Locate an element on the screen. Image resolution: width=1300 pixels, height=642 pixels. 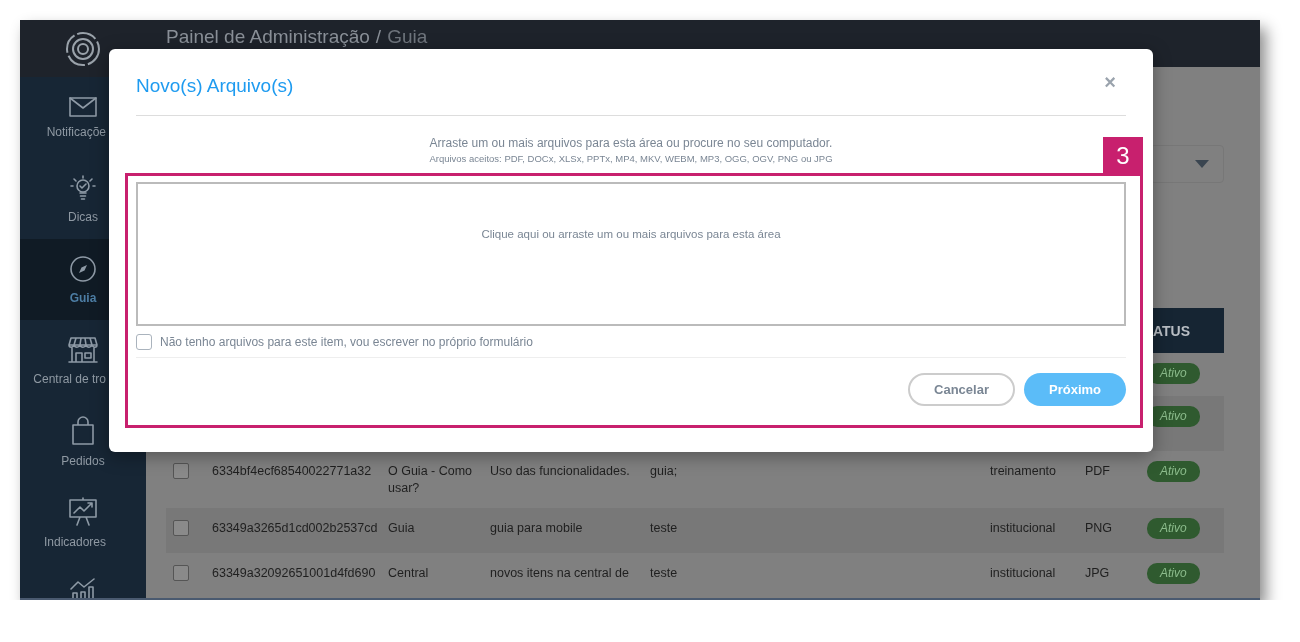
table-cell: Guia is located at coordinates (401, 528).